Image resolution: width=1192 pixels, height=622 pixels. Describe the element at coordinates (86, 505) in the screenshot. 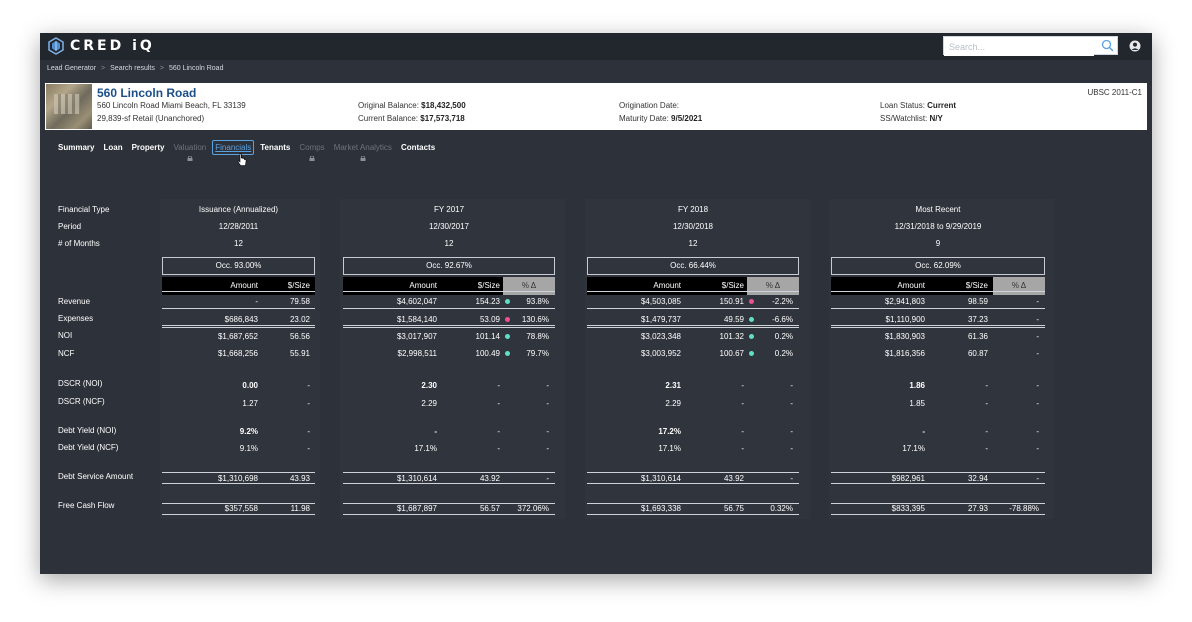

I see `row-label-free-cash-flow: Free Cash Flow` at that location.